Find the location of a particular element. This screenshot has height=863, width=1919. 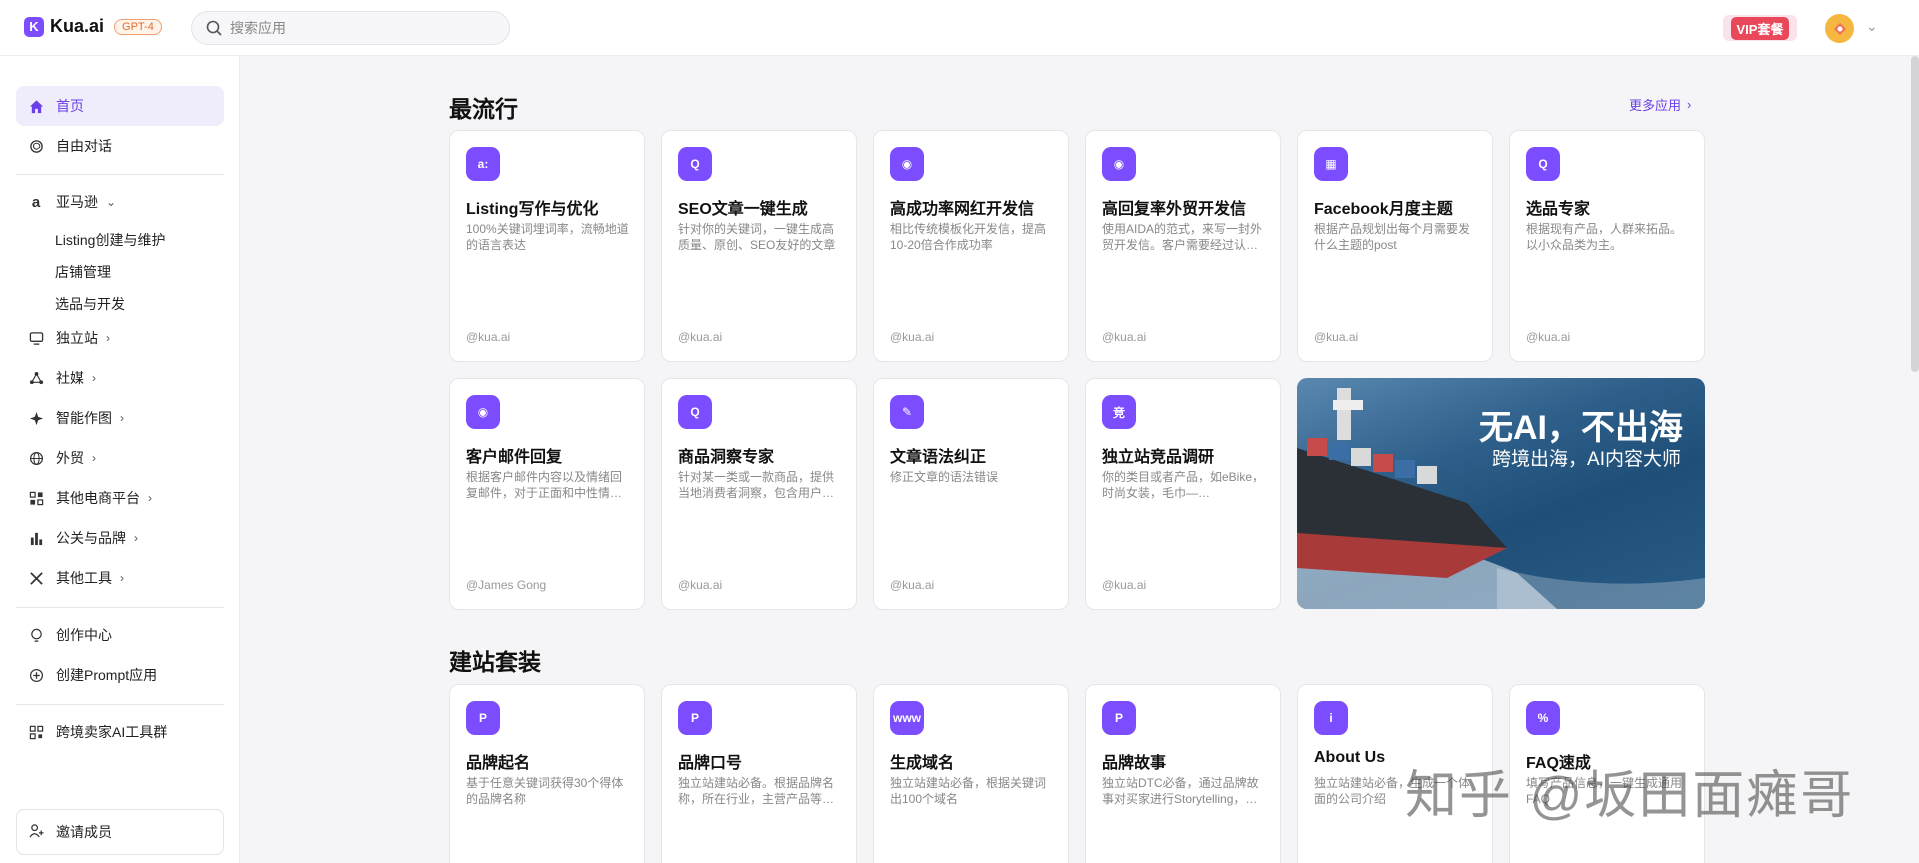

app-card-desc: 针对你的关键词，一键生成高质量、原创、SEO友好的文章 is located at coordinates (757, 237).